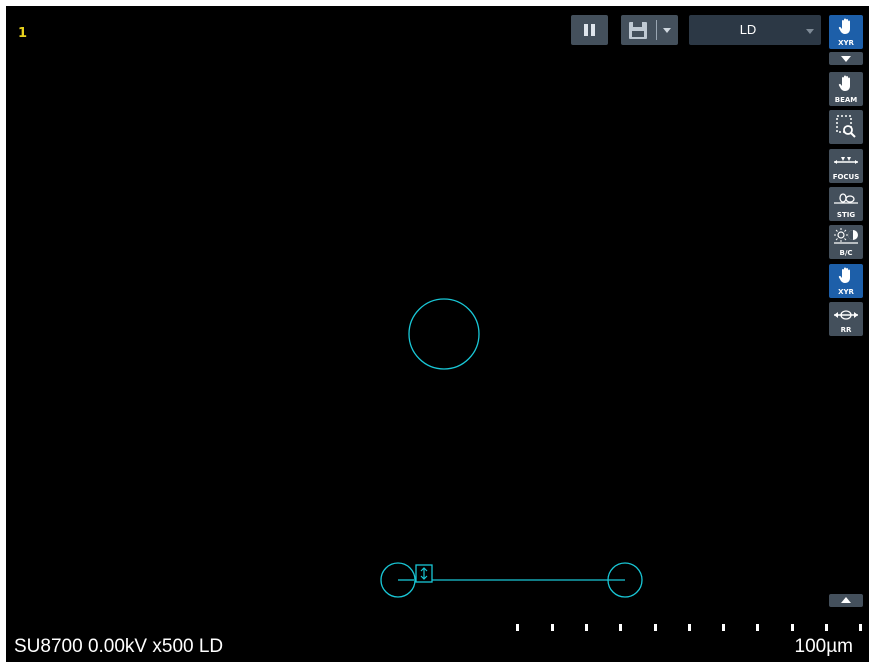  Describe the element at coordinates (511, 448) in the screenshot. I see `stage-overlay` at that location.